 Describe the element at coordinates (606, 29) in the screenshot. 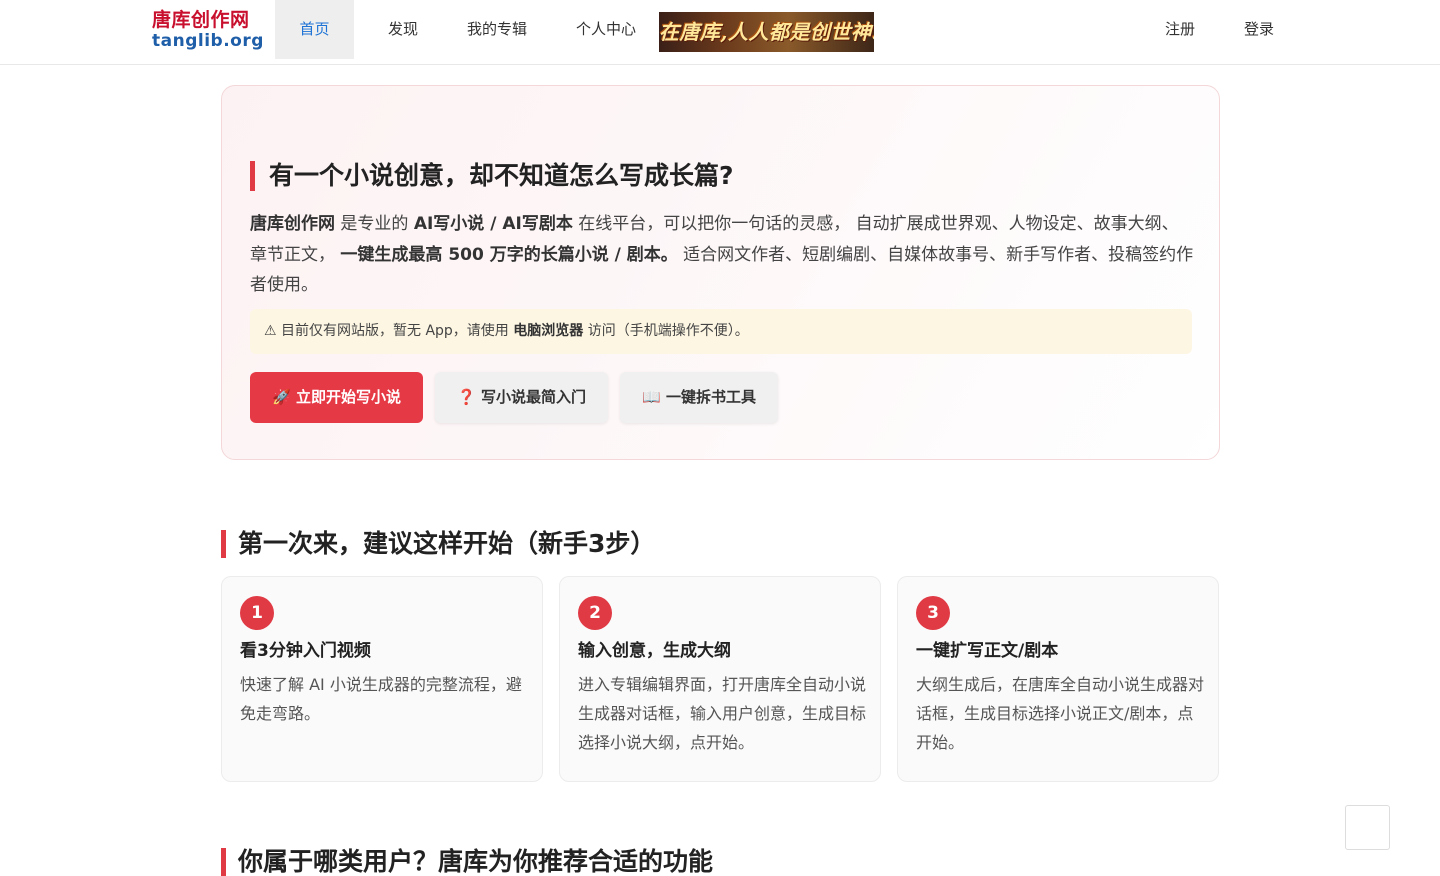

I see `nav-personal-center: 个人中心` at that location.